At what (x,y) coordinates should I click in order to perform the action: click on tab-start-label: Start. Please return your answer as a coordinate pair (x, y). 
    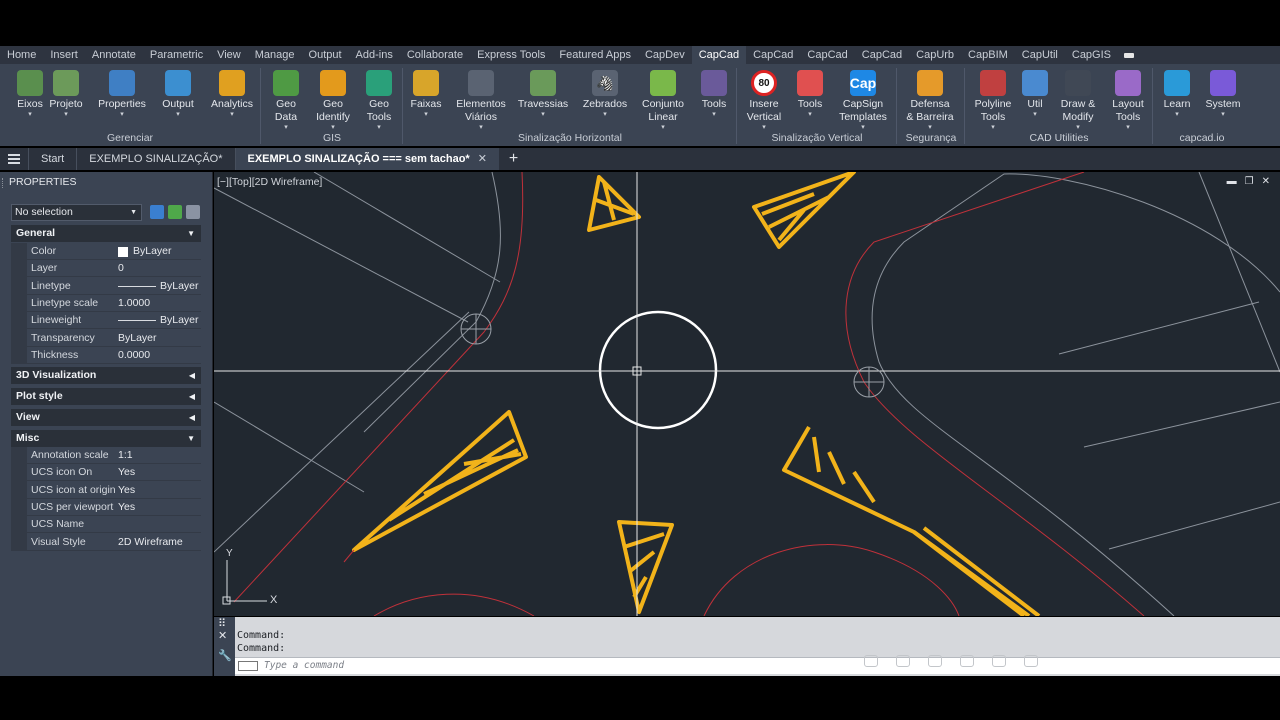
    Looking at the image, I should click on (53, 159).